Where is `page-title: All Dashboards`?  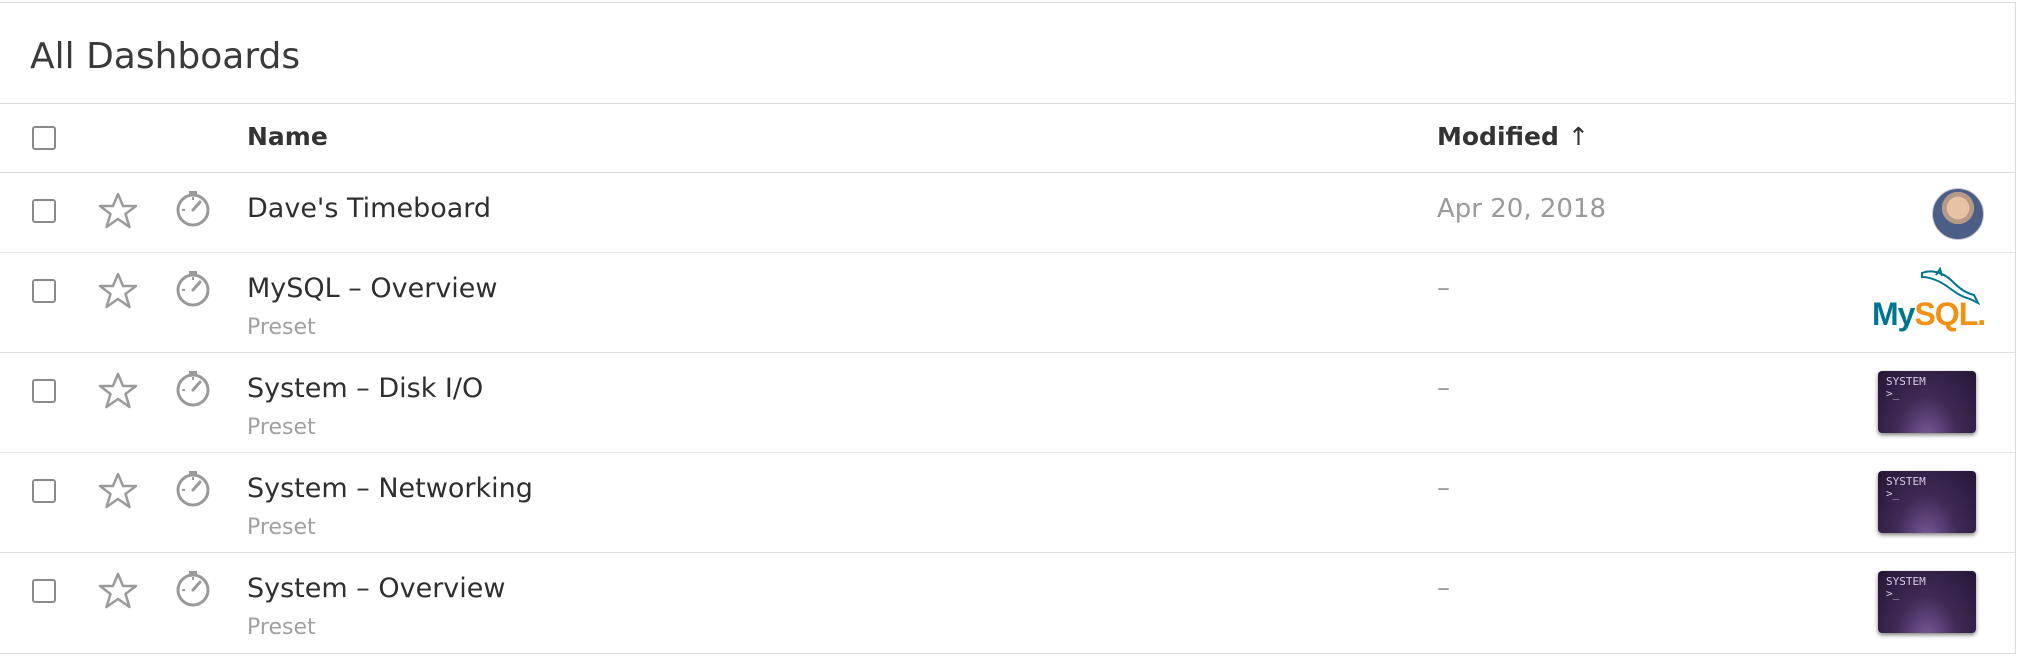
page-title: All Dashboards is located at coordinates (165, 56).